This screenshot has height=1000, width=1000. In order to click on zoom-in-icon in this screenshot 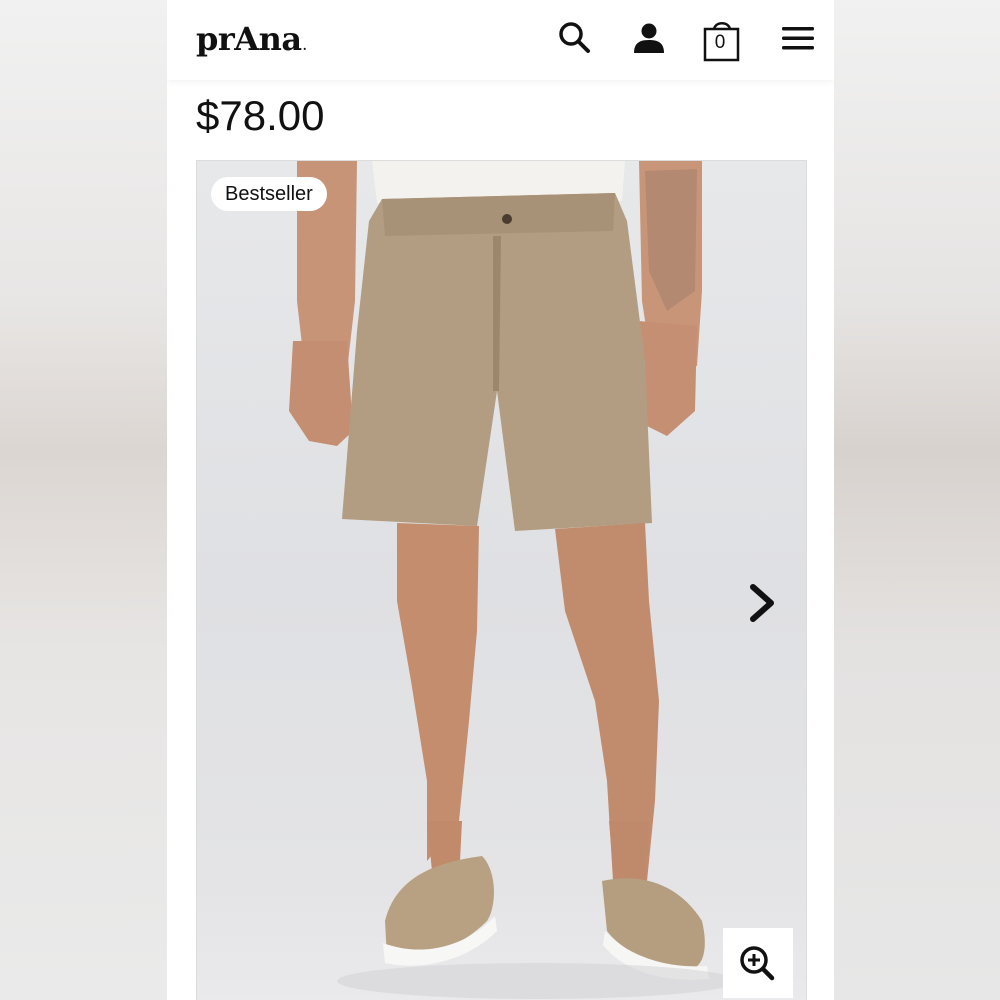, I will do `click(757, 963)`.